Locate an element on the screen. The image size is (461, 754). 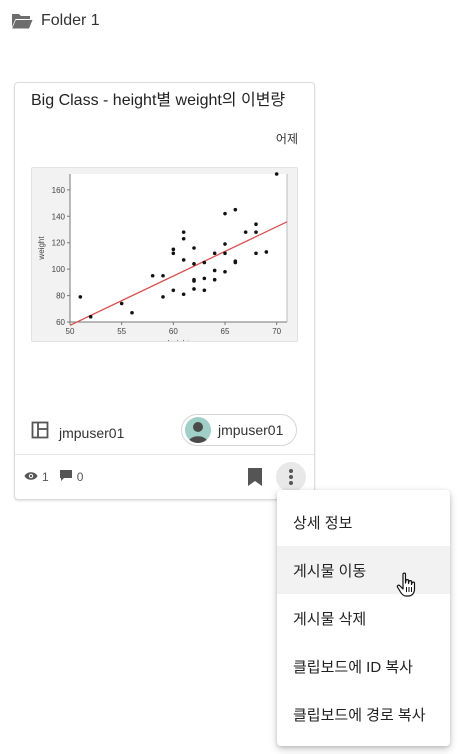
x-axis-label: height is located at coordinates (179, 340).